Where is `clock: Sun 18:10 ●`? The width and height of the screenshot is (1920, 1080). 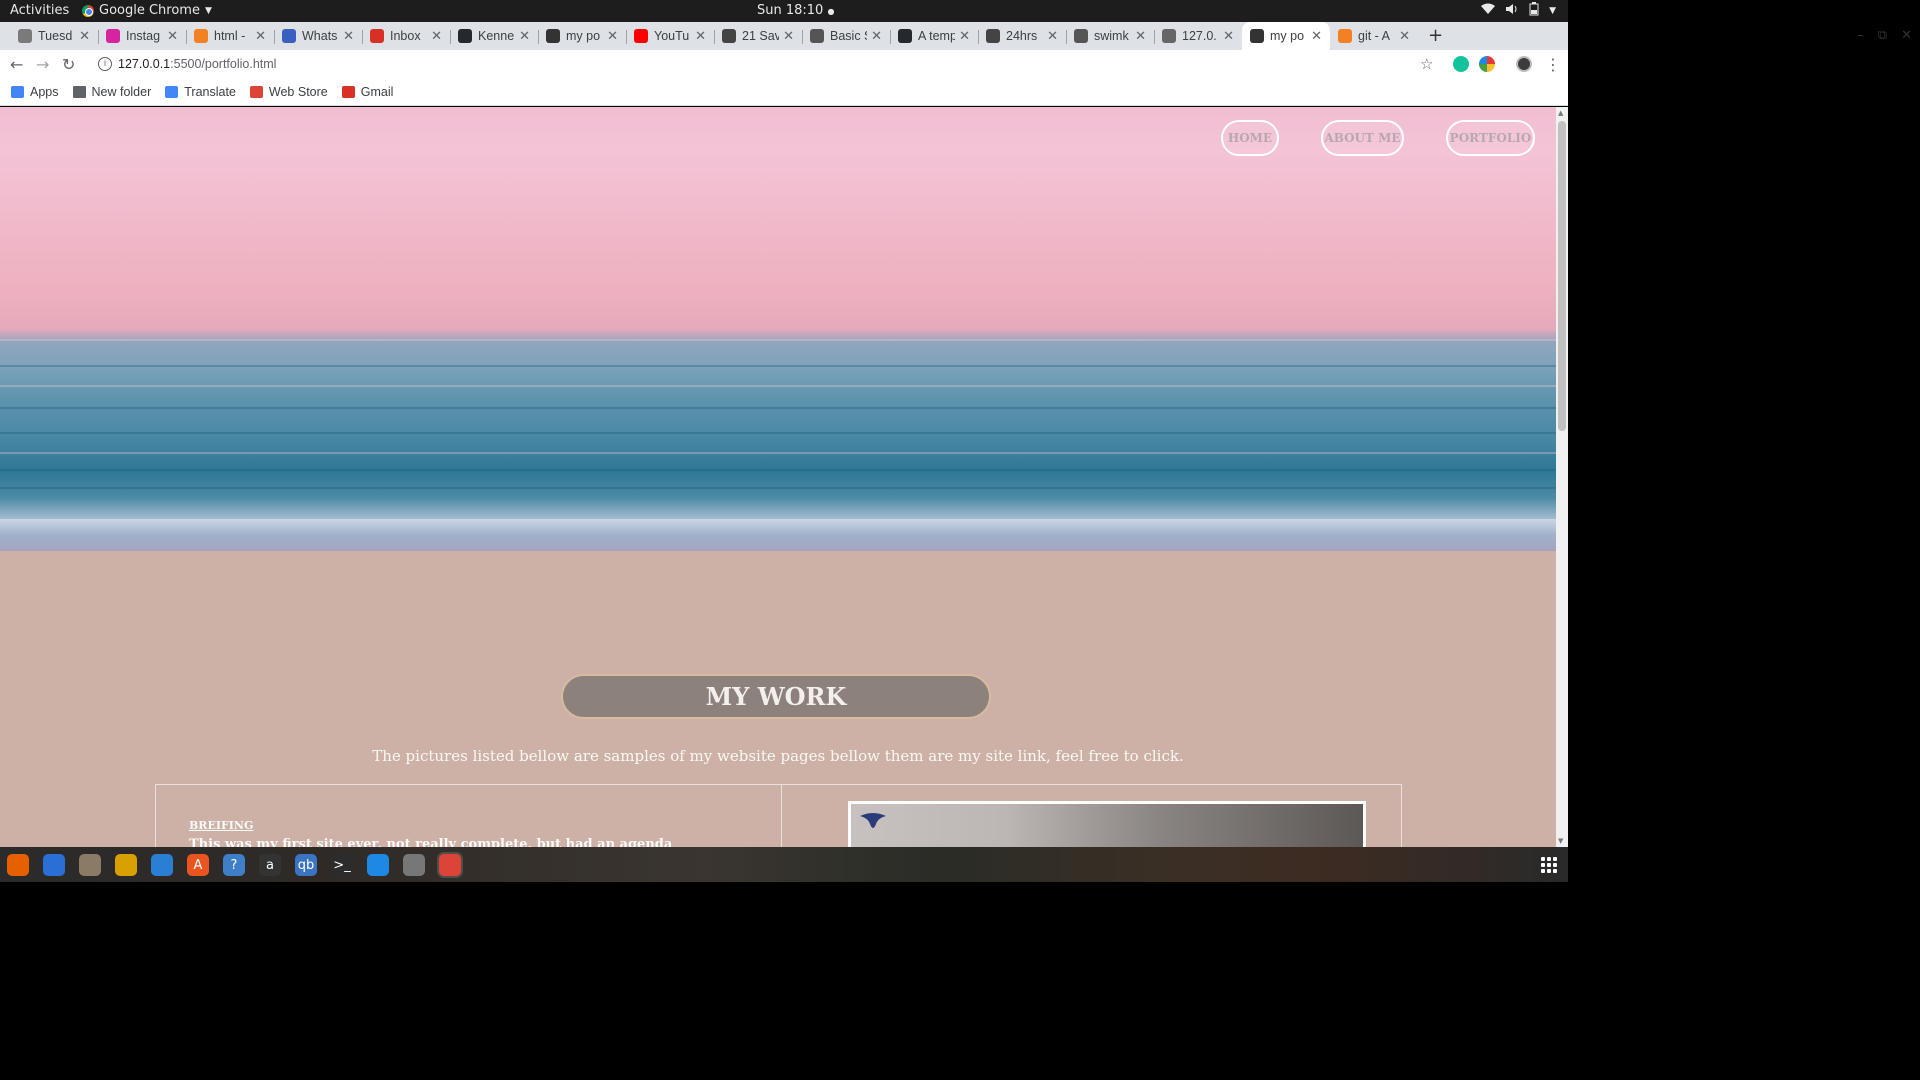
clock: Sun 18:10 ● is located at coordinates (795, 10).